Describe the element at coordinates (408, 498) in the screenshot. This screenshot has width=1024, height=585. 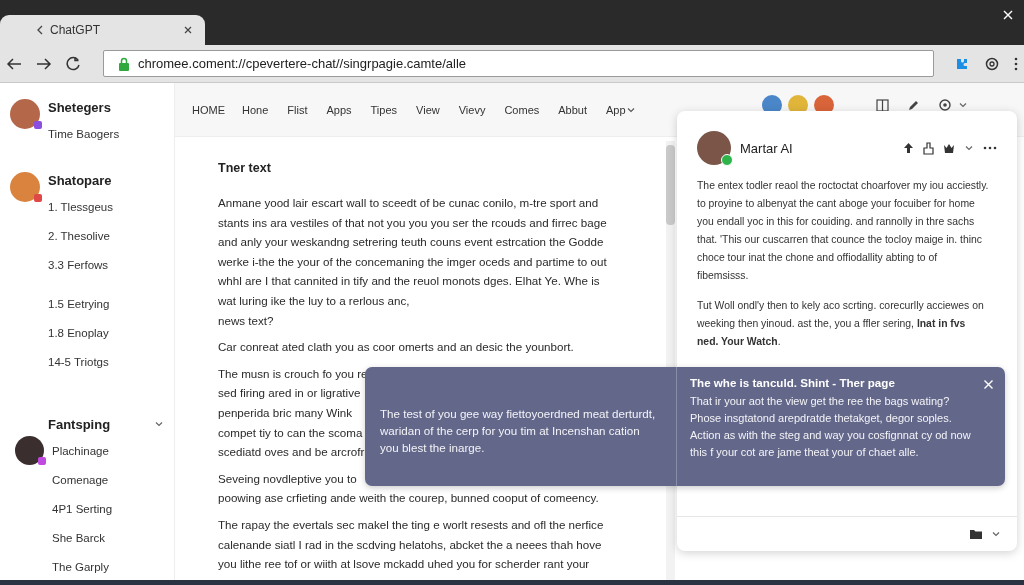
I see `text-line: poowing ase crfieting ande weith the courep, bunned cooput of comeency.` at that location.